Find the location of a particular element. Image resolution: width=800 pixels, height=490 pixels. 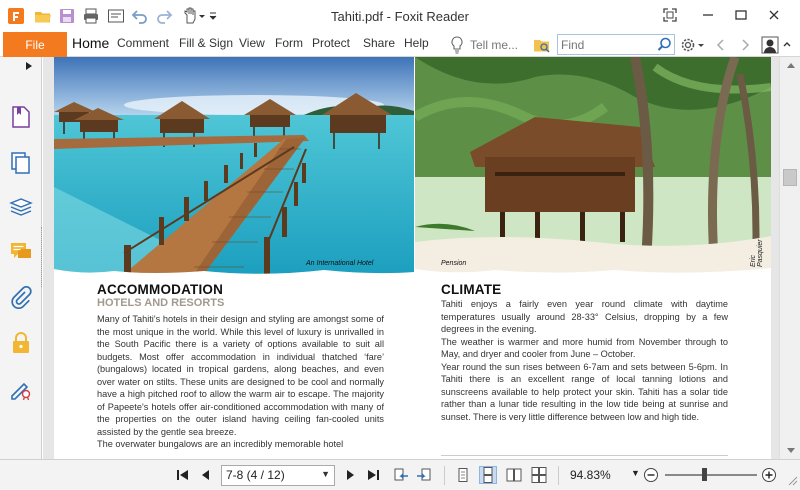

photo-credit: Eric Pasquier is located at coordinates (757, 253).